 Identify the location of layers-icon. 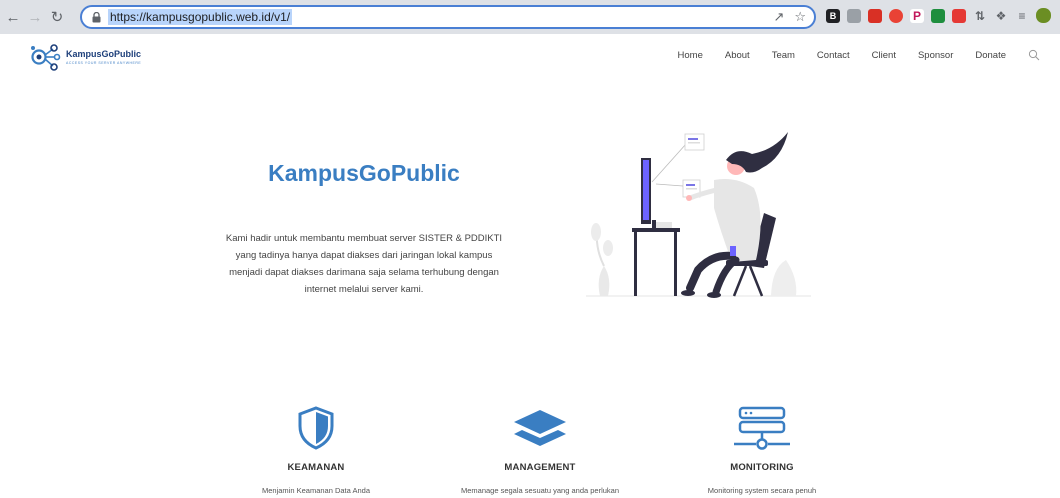
(540, 428).